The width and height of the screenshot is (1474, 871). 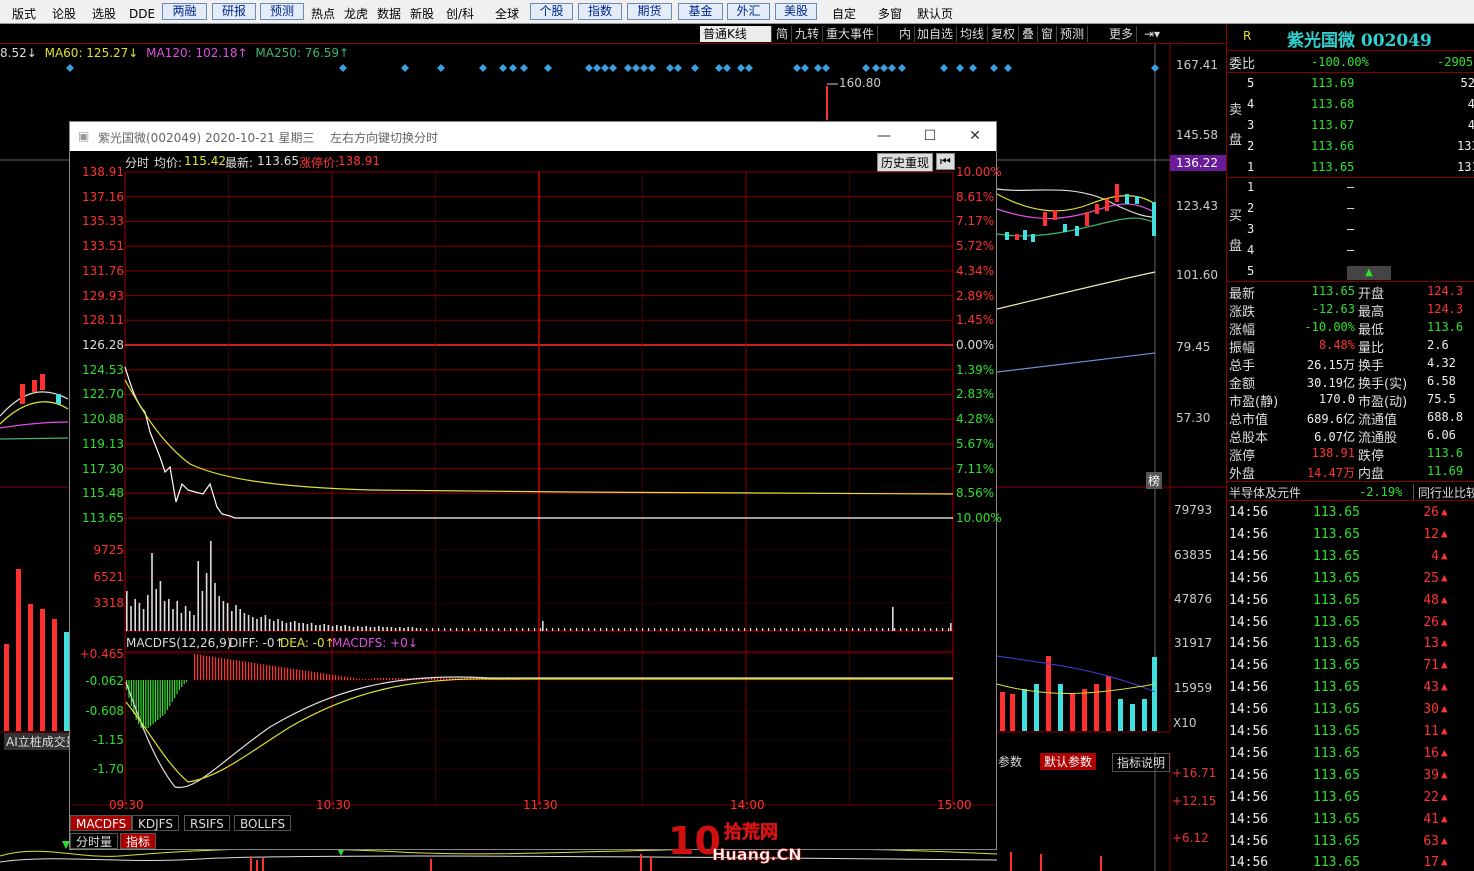 I want to click on toolbar-ipo: 新股, so click(x=422, y=12).